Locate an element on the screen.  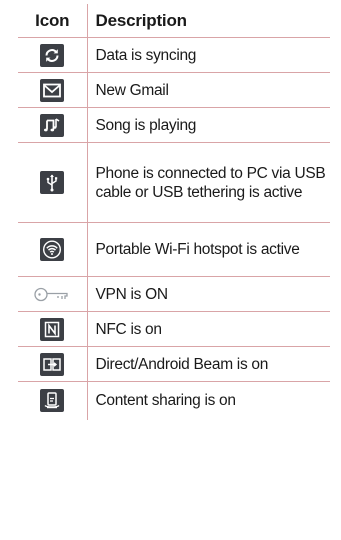
gmail-icon is located at coordinates (52, 90).